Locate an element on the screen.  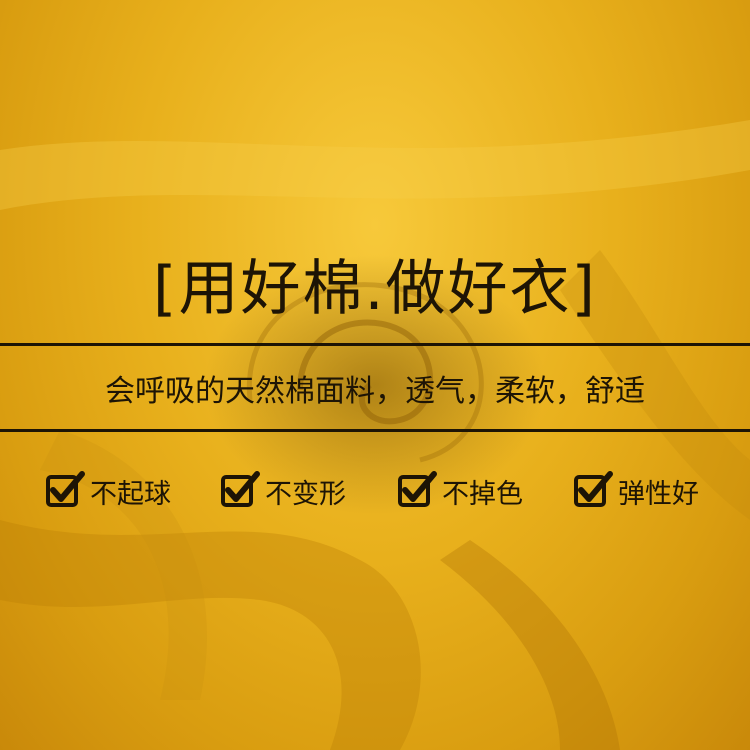
feature-item: 不变形 is located at coordinates (282, 491).